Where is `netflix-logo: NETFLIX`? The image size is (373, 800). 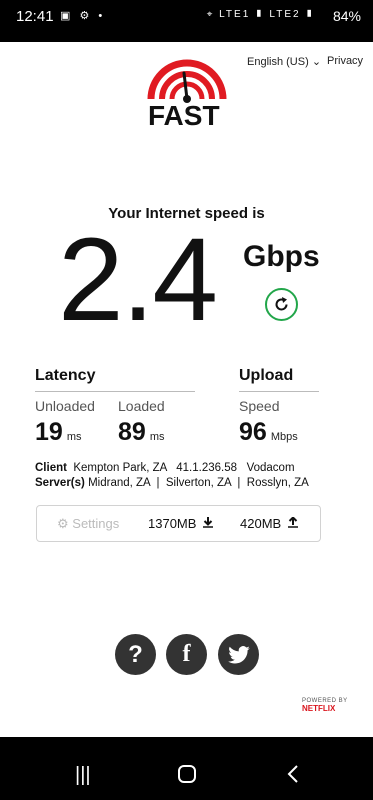
netflix-logo: NETFLIX is located at coordinates (319, 708).